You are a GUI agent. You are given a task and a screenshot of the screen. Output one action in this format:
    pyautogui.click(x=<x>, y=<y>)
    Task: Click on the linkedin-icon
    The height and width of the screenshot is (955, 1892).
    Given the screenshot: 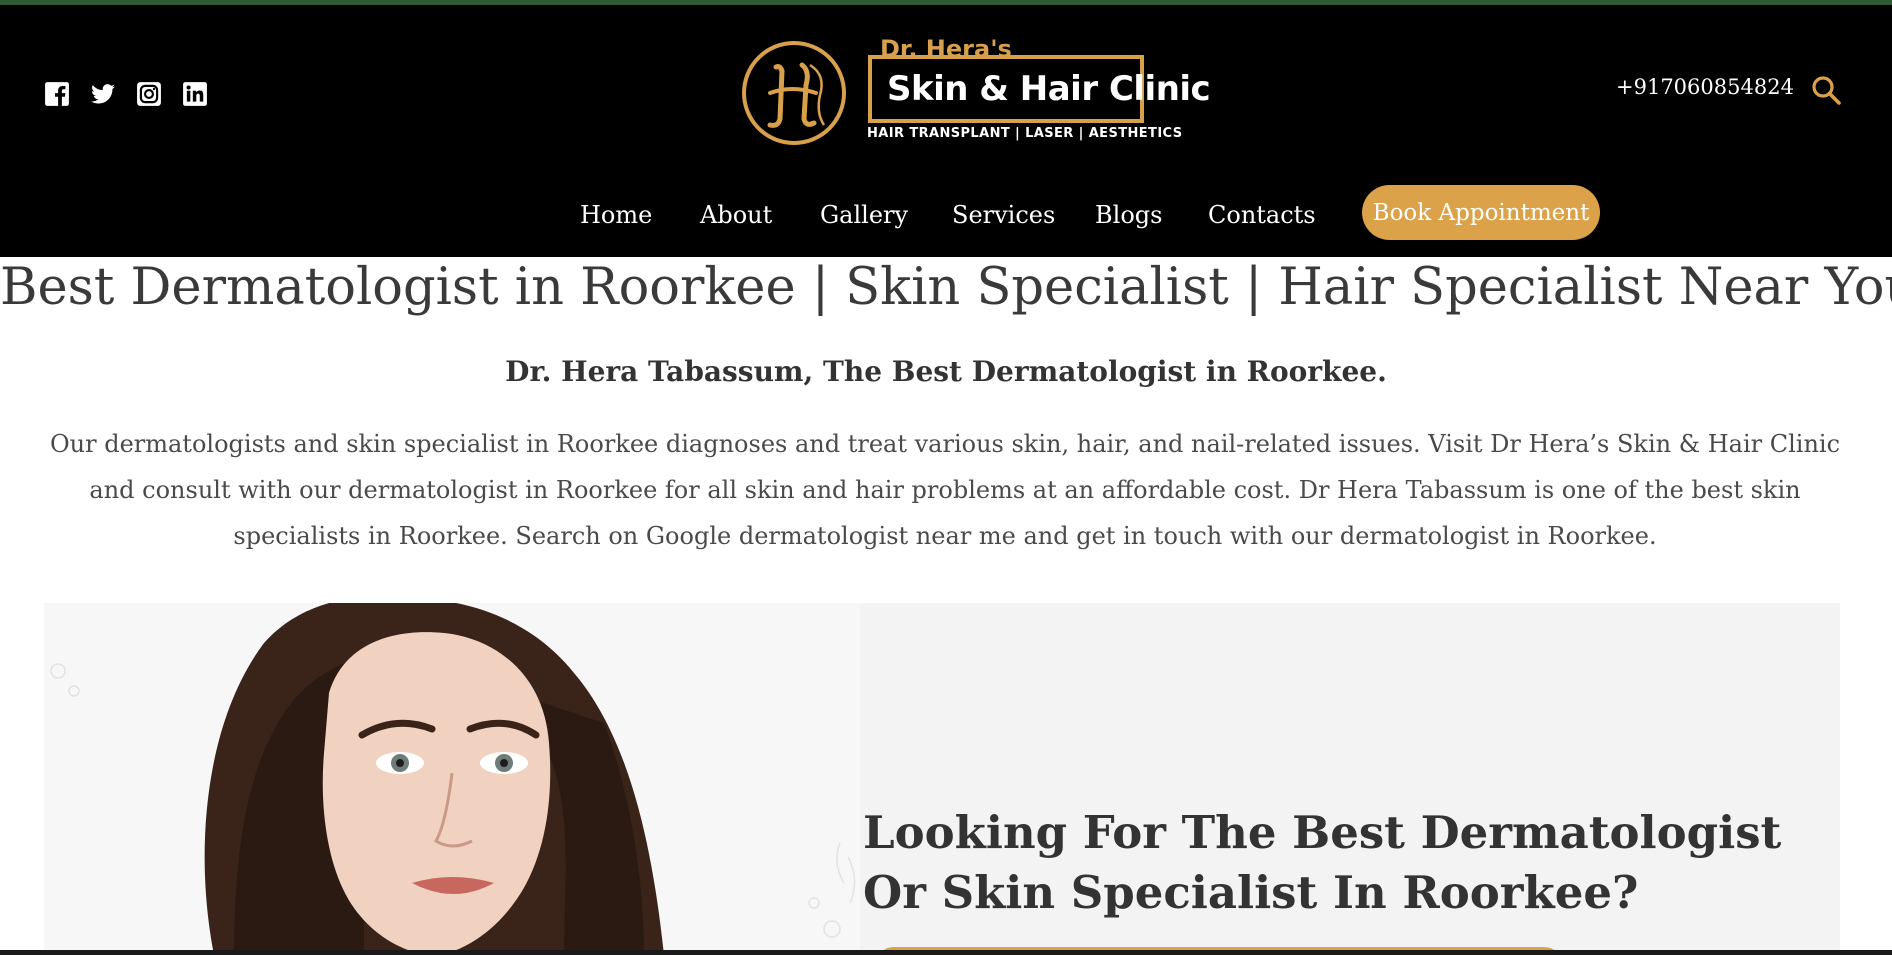 What is the action you would take?
    pyautogui.click(x=195, y=94)
    